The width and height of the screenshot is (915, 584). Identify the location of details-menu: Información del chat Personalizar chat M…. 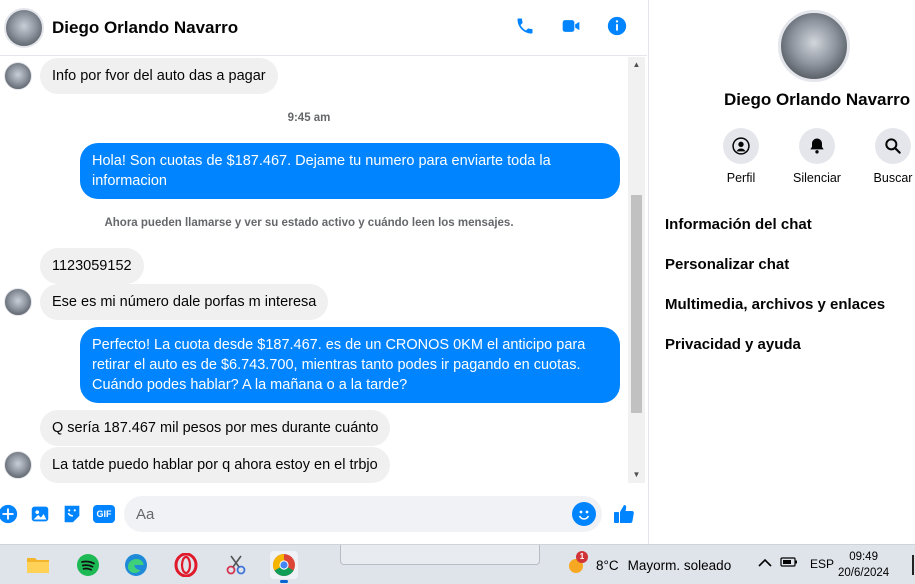
(775, 290).